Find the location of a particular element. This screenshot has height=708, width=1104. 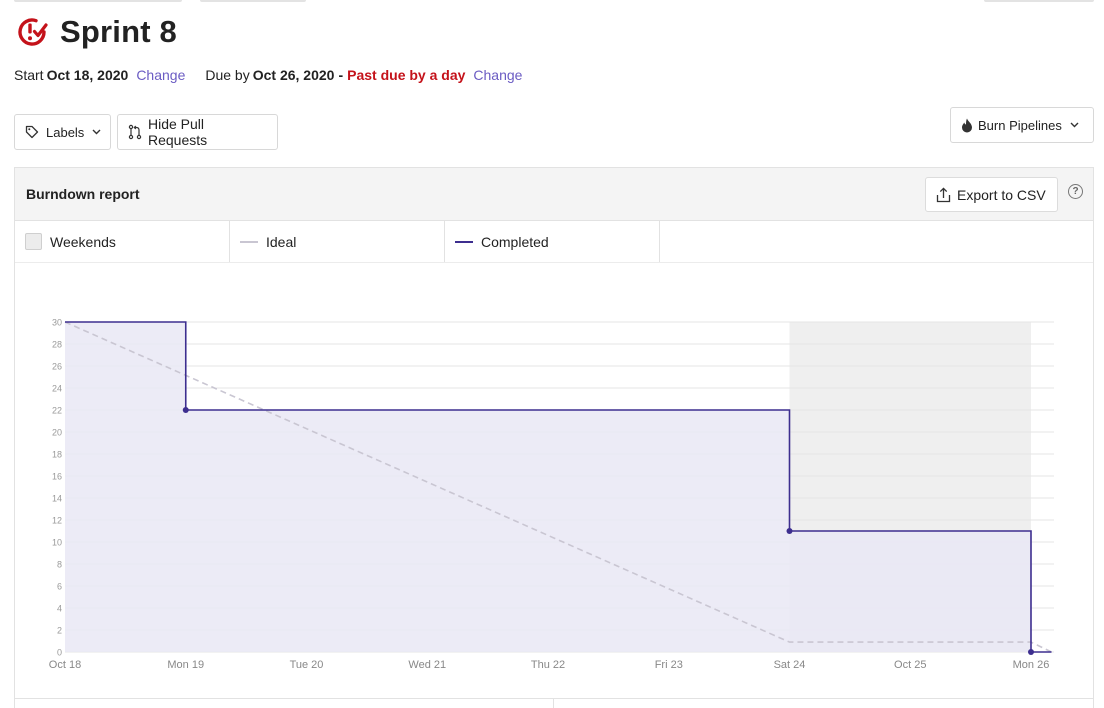

footer-divider is located at coordinates (553, 703).